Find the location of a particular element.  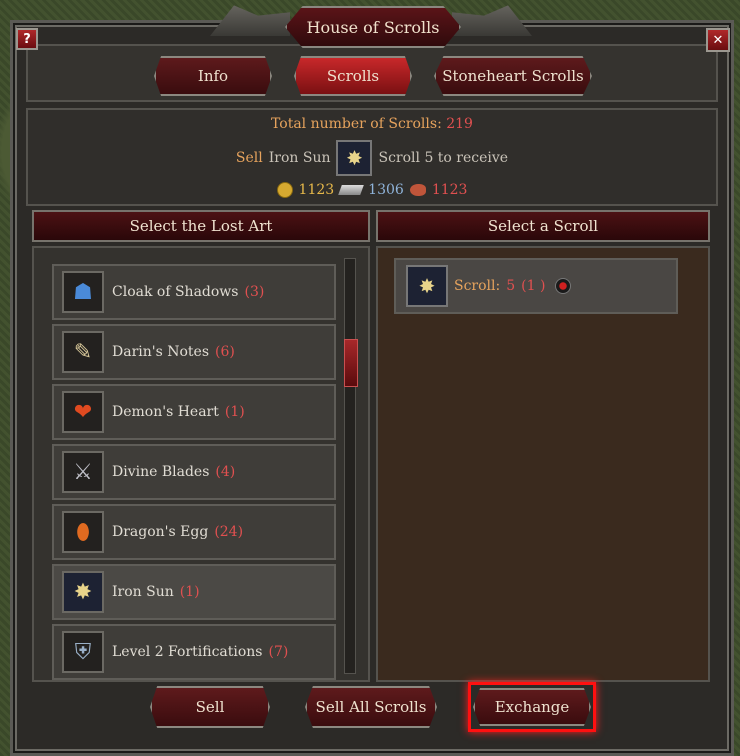

sell-scroll-text: Scroll 5 to receive is located at coordinates (443, 158).